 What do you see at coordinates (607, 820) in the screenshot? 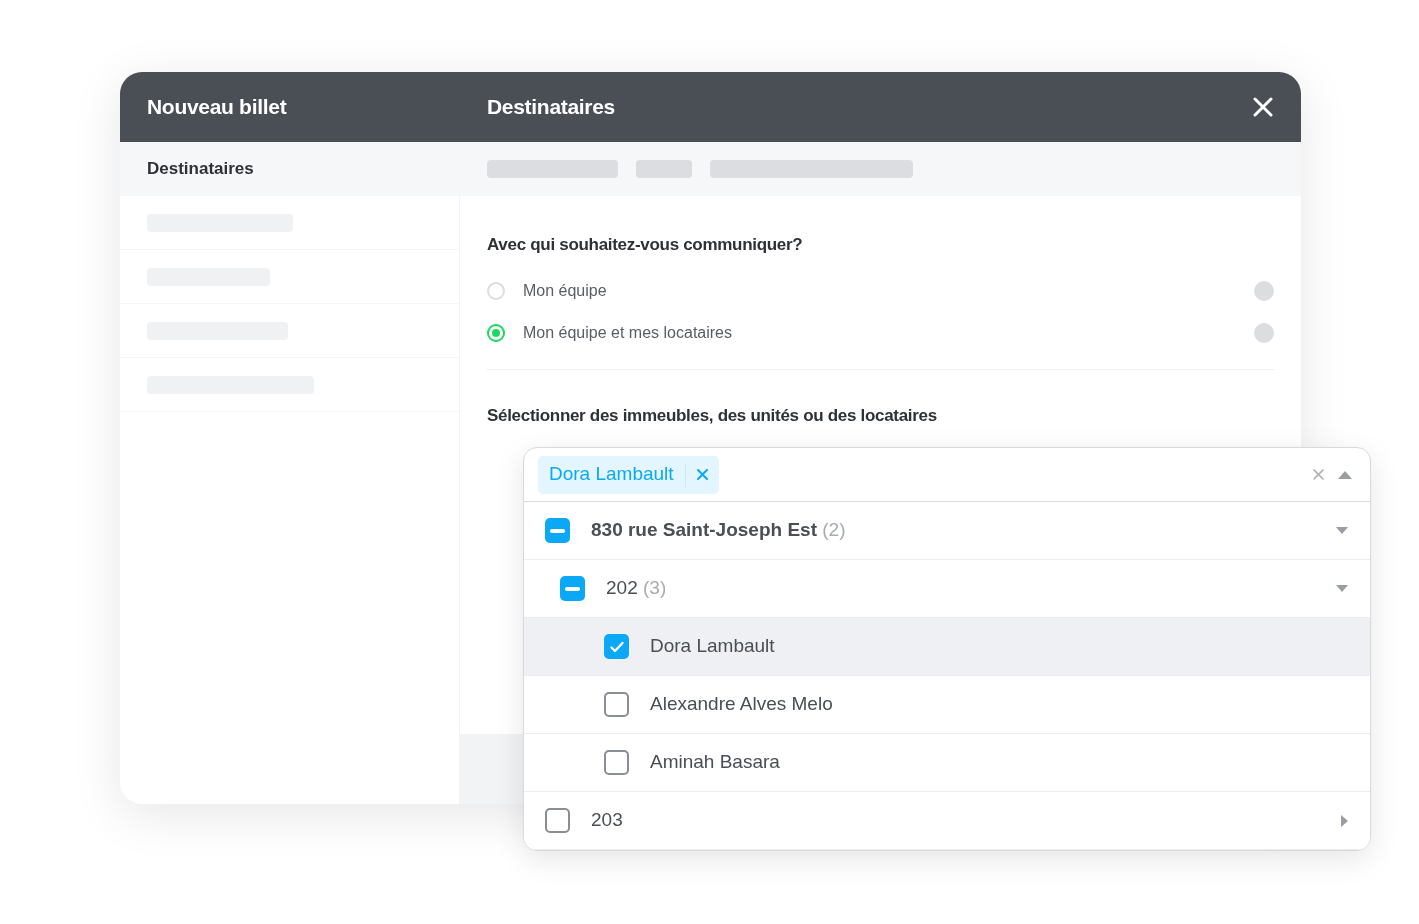
I see `tree-label: 203` at bounding box center [607, 820].